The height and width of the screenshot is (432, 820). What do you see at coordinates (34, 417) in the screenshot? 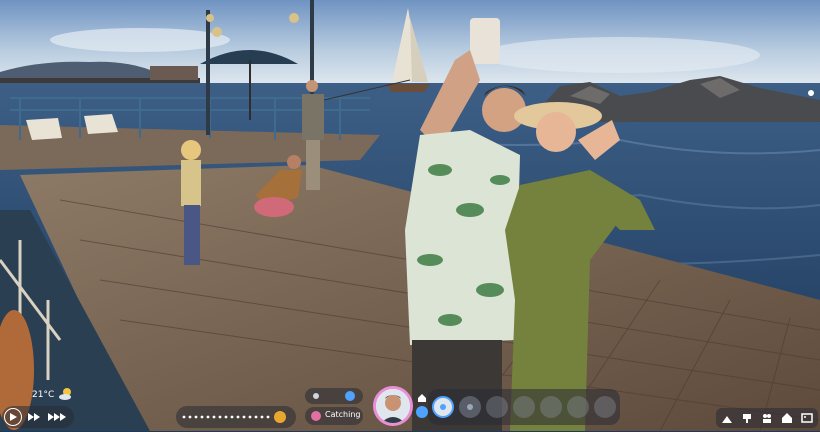
I see `fast-forward-icon` at bounding box center [34, 417].